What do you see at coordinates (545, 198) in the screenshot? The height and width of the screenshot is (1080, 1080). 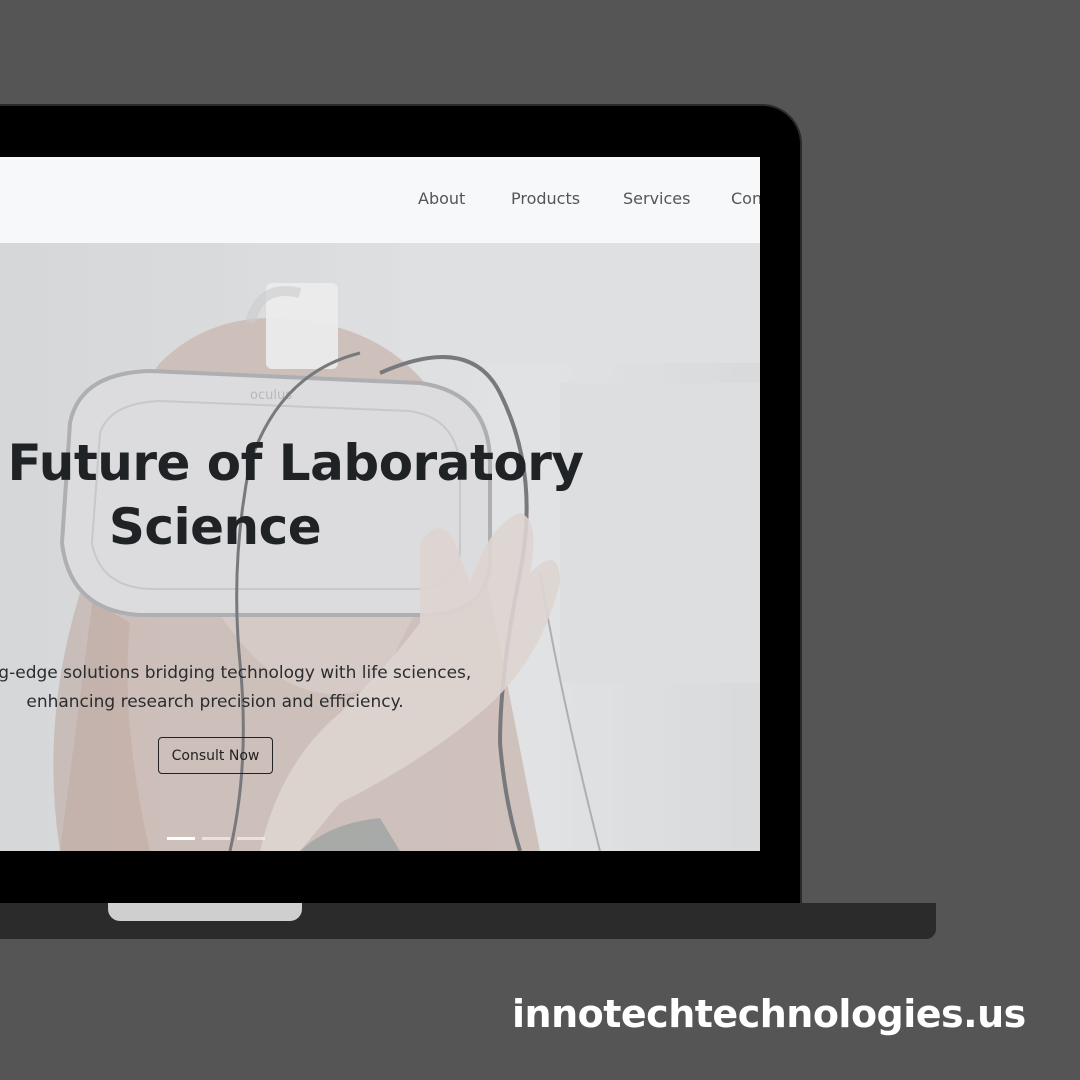 I see `nav-link-products: Products` at bounding box center [545, 198].